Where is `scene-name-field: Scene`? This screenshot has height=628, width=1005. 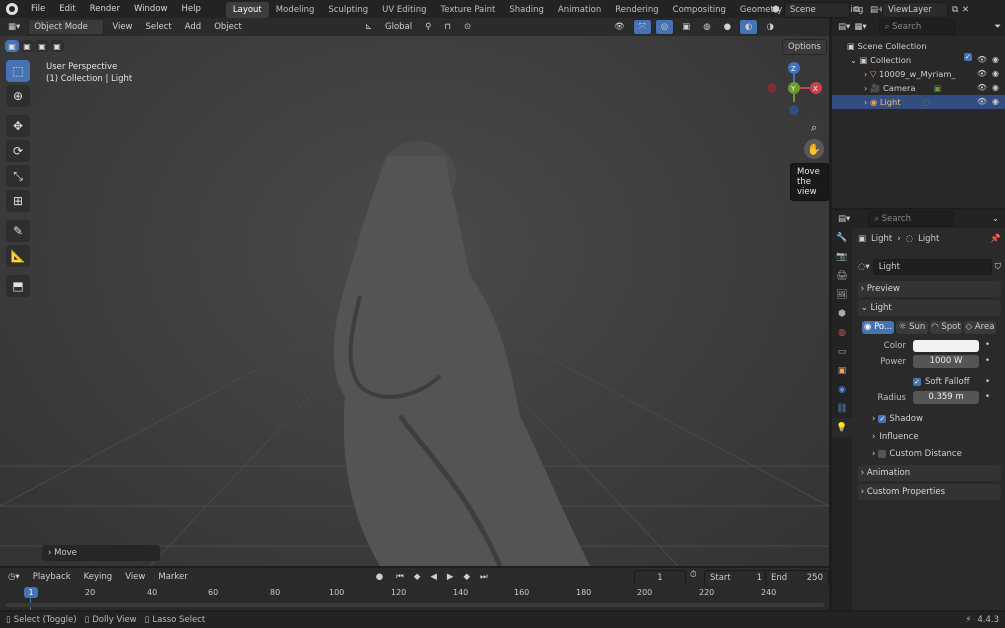
scene-name-field: Scene is located at coordinates (816, 10).